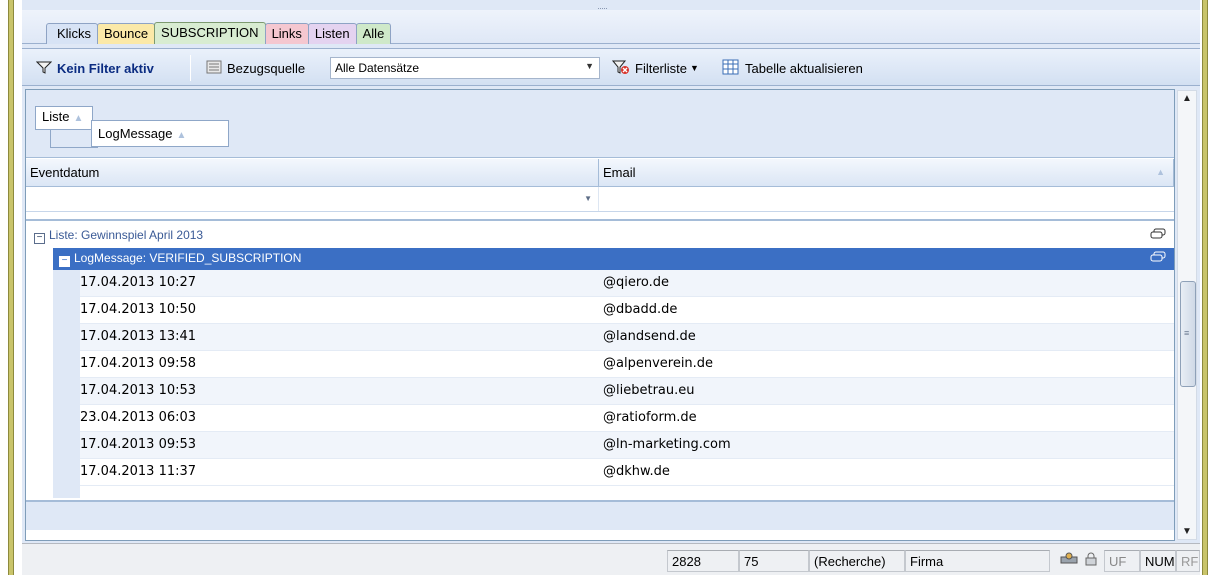 The height and width of the screenshot is (575, 1215). What do you see at coordinates (377, 68) in the screenshot?
I see `source-dropdown-value: Alle Datensätze` at bounding box center [377, 68].